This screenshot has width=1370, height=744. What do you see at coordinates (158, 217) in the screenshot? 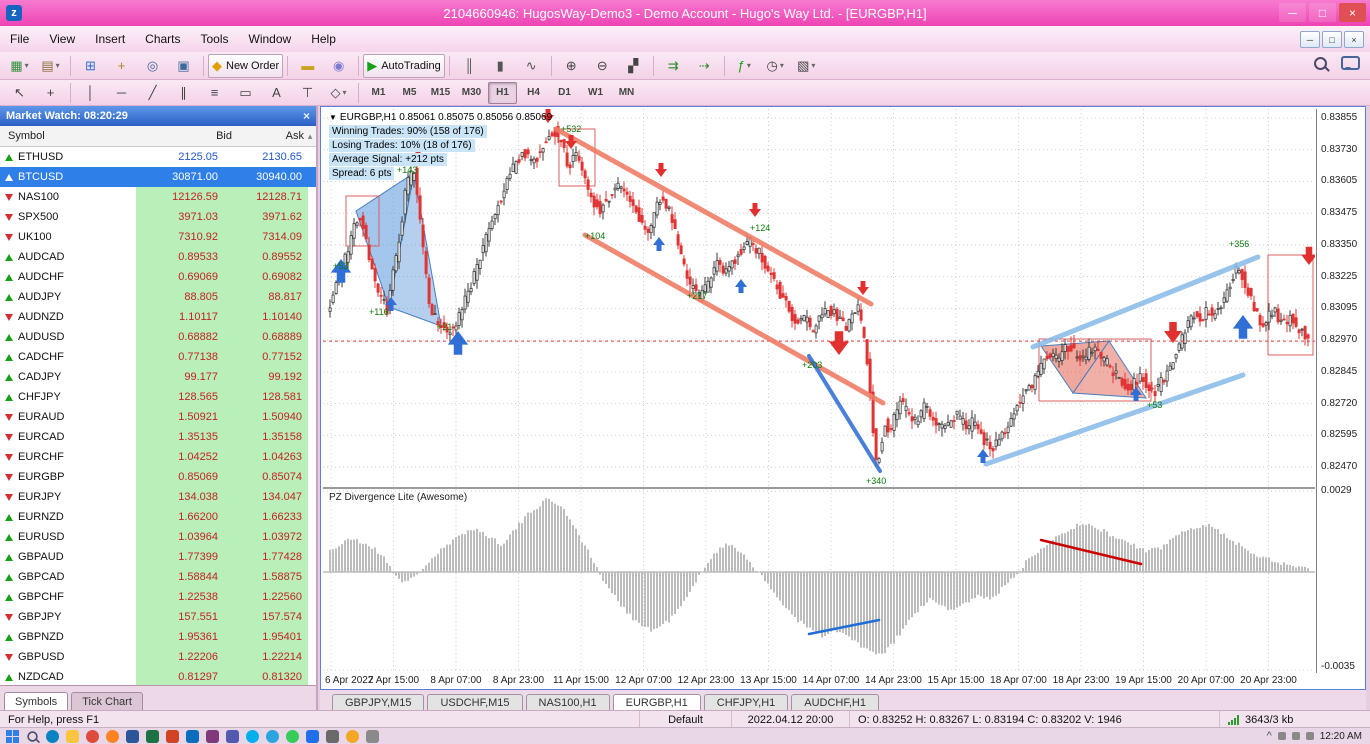
I see `market-watch-row: SPX500 3971.03 3971.62` at bounding box center [158, 217].